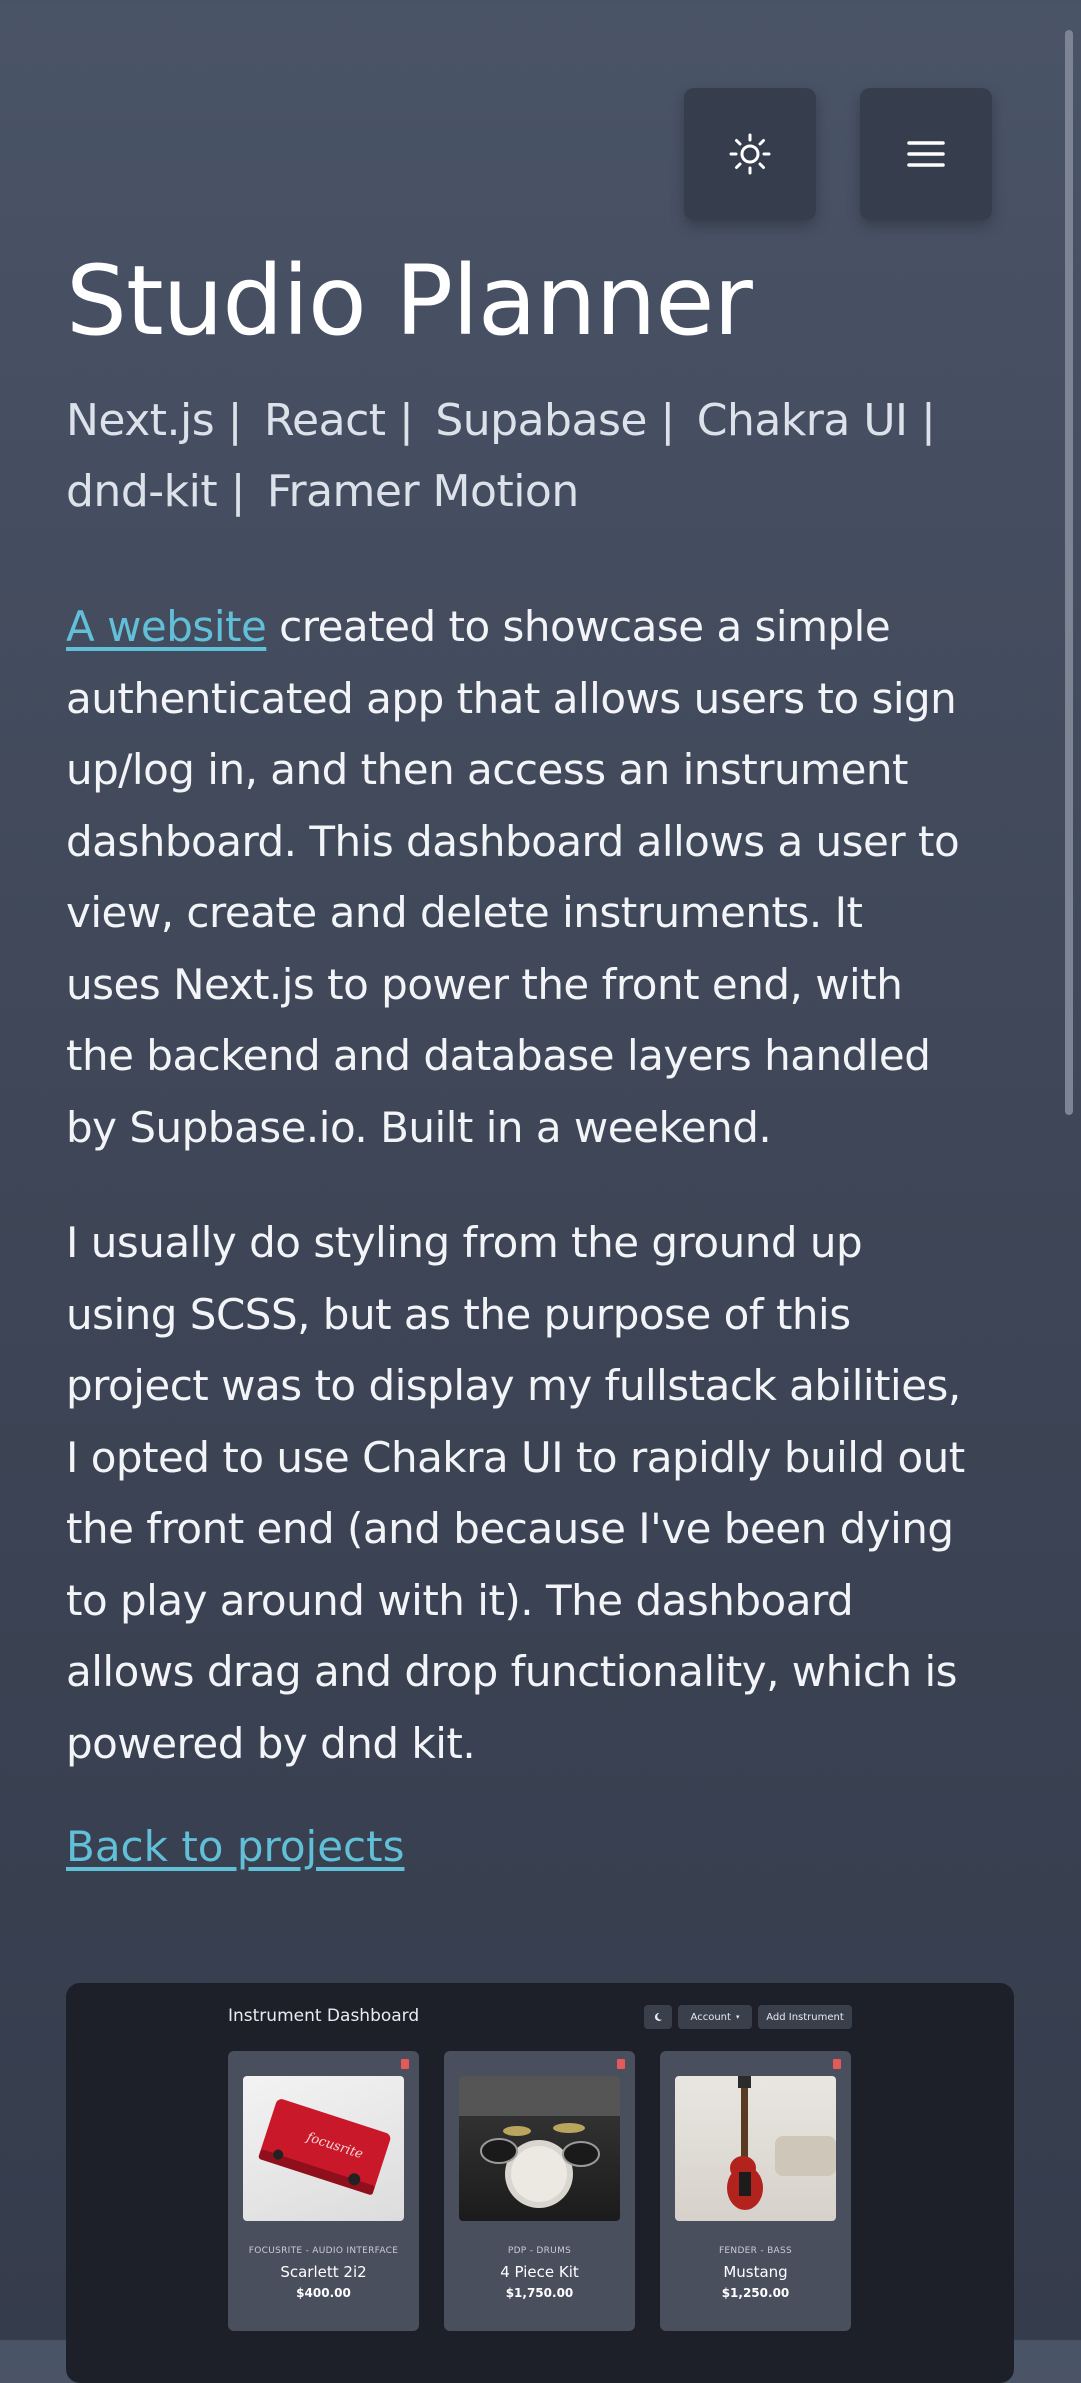 The width and height of the screenshot is (1081, 2383). What do you see at coordinates (235, 1846) in the screenshot?
I see `back-to-projects-link: Back to projects` at bounding box center [235, 1846].